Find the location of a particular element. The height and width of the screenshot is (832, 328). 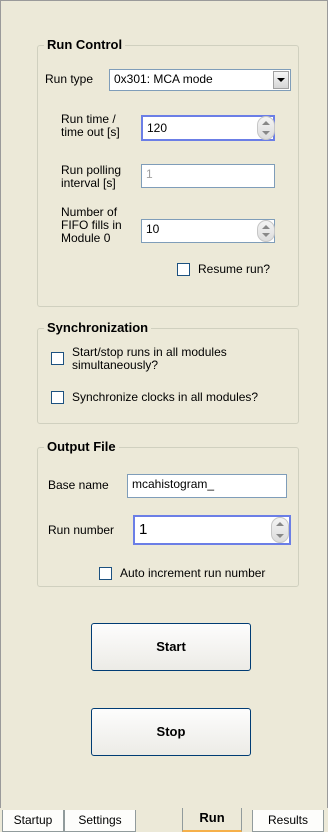

run-number-input: 1 is located at coordinates (212, 530).